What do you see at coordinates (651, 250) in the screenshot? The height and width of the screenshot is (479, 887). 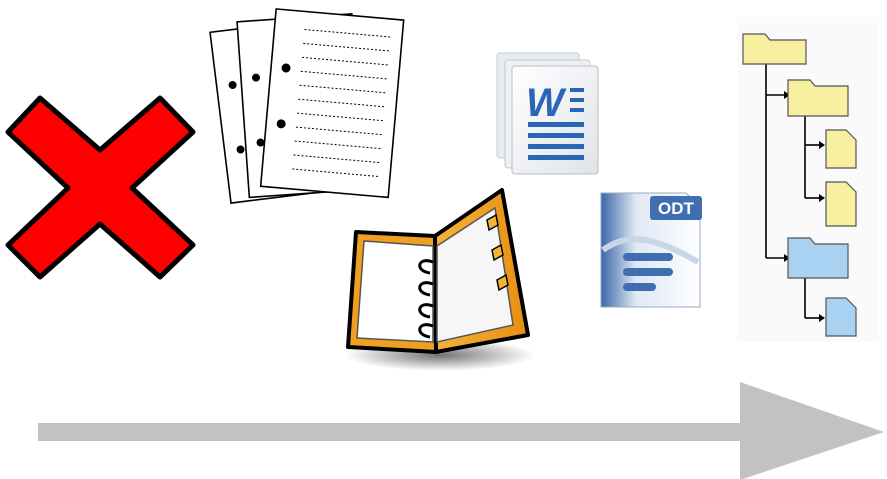 I see `odt-document-icon: ODT` at bounding box center [651, 250].